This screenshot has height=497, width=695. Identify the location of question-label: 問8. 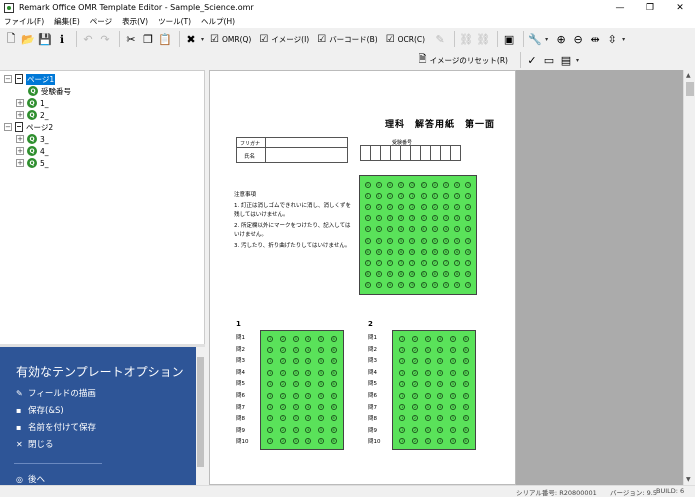
(372, 419).